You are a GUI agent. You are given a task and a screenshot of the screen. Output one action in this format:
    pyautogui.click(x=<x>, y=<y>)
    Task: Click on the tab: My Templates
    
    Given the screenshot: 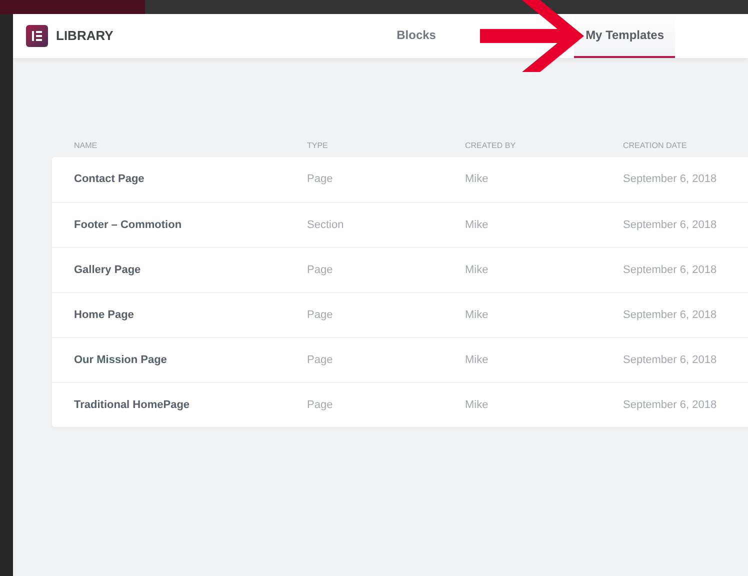 What is the action you would take?
    pyautogui.click(x=625, y=36)
    